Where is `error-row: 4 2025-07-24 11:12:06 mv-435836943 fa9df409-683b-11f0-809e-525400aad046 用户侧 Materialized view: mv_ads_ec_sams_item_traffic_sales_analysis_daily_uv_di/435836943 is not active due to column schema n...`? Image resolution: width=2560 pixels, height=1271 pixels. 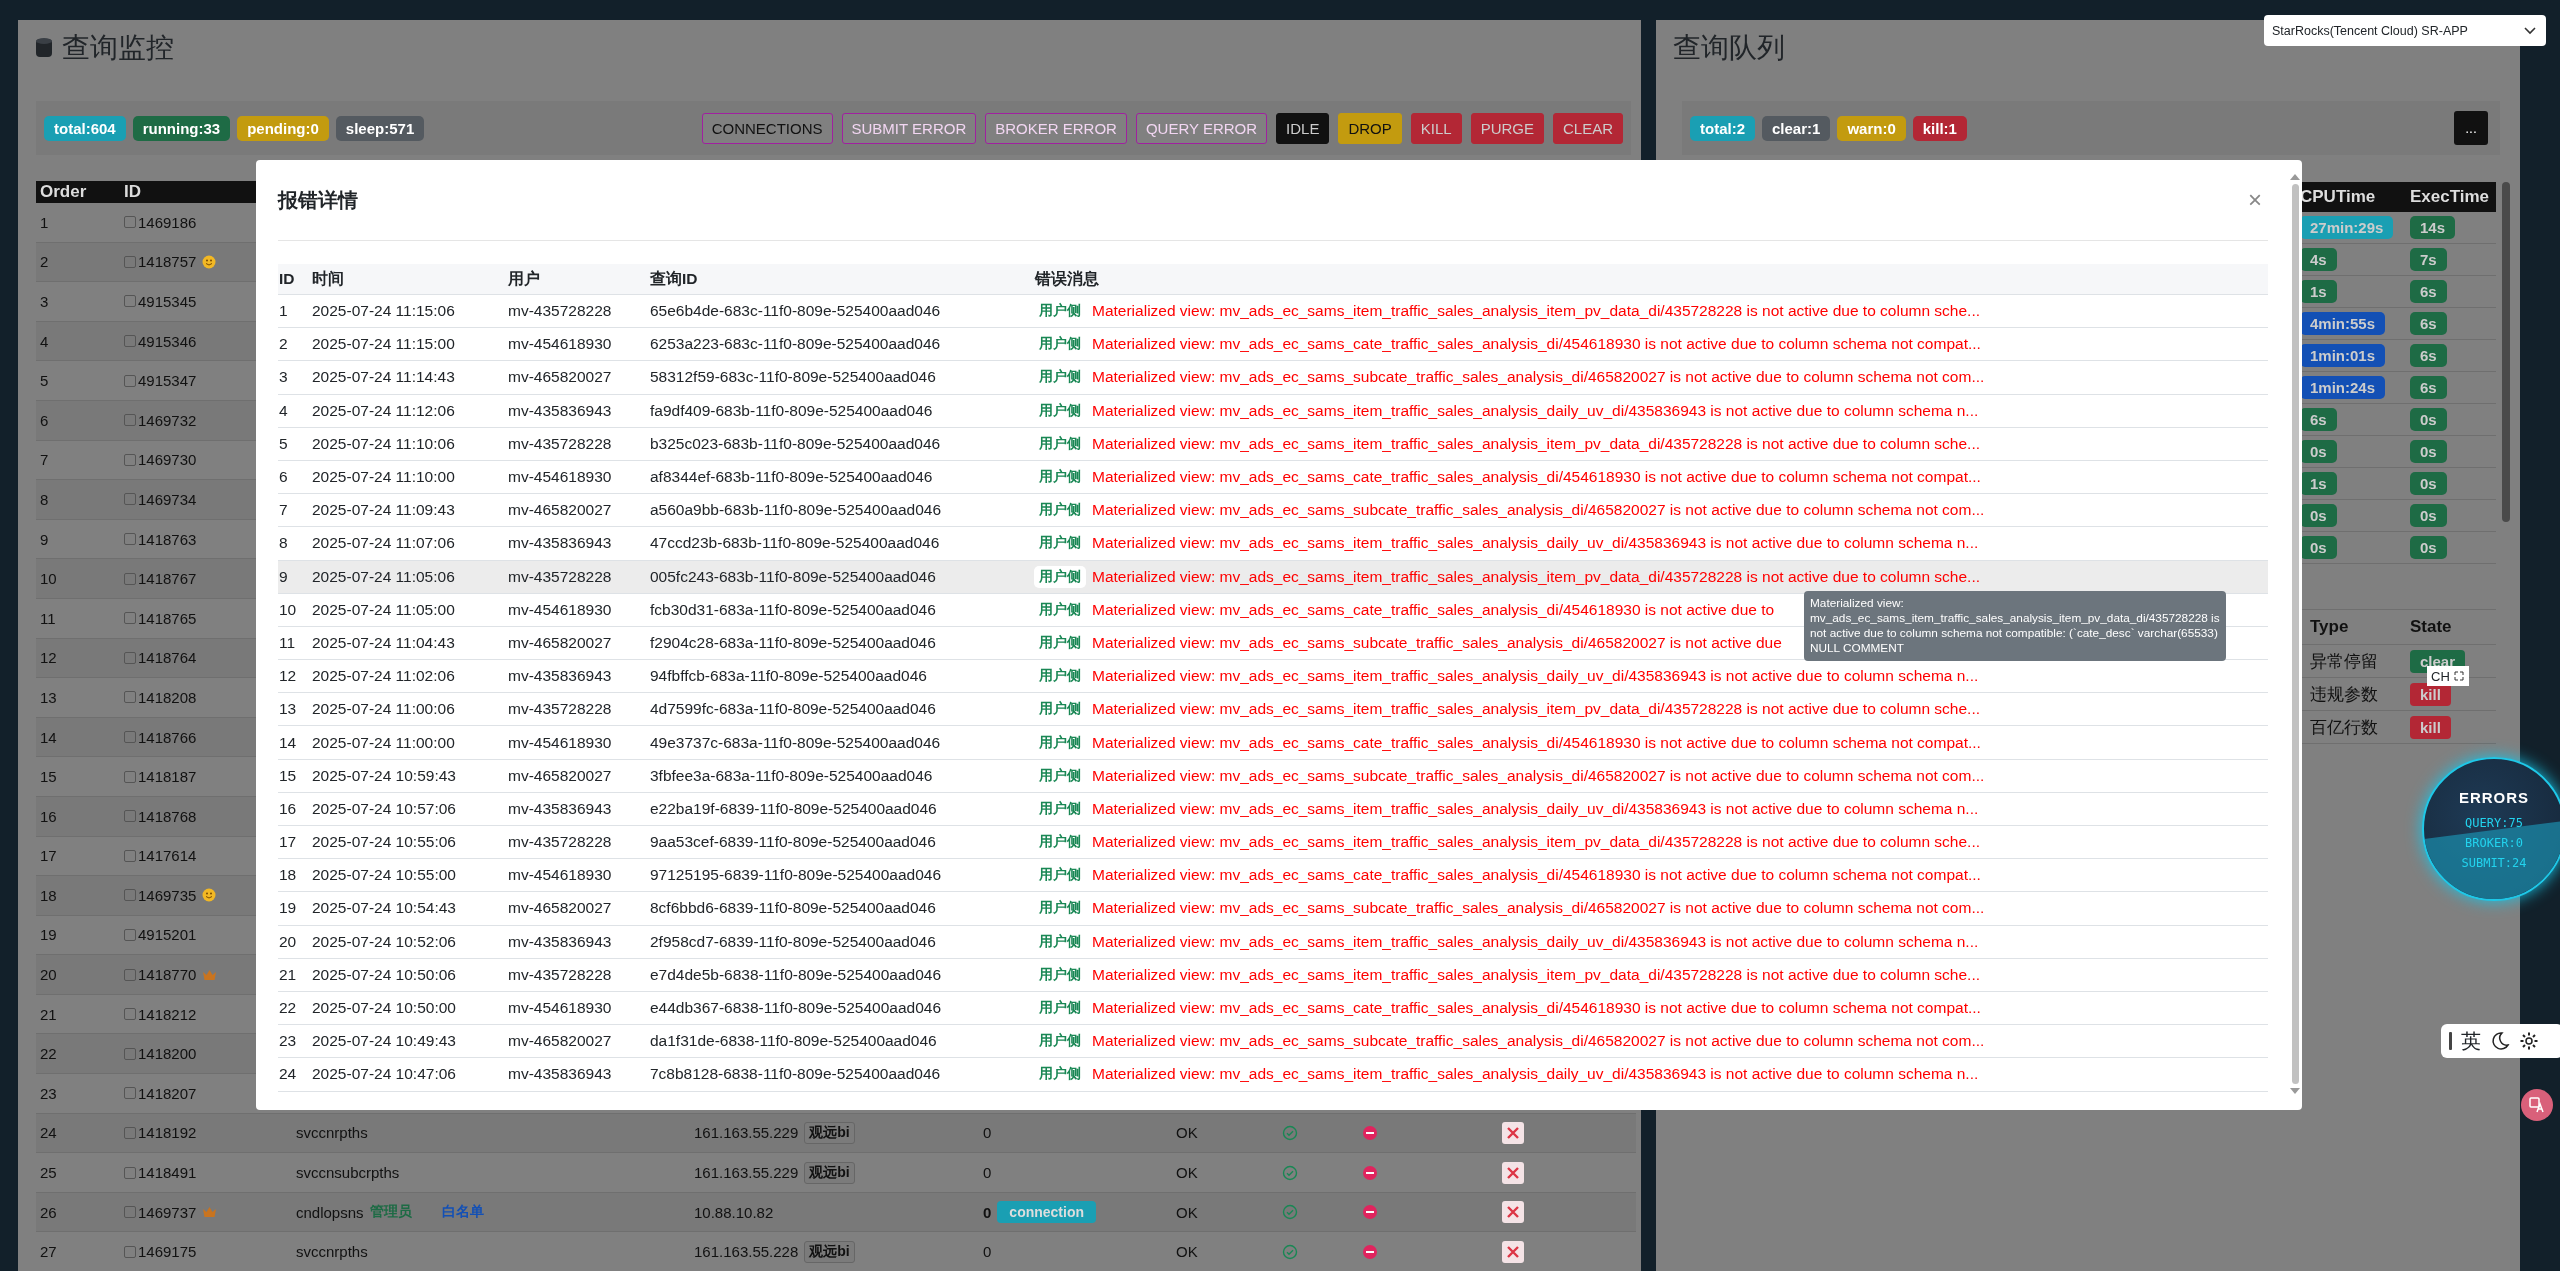
error-row: 4 2025-07-24 11:12:06 mv-435836943 fa9df409-683b-11f0-809e-525400aad046 用户侧 Materialized view: mv_ads_ec_sams_item_traffic_sales_analysis_daily_uv_di/435836943 is not active due to column schema n... is located at coordinates (1273, 411).